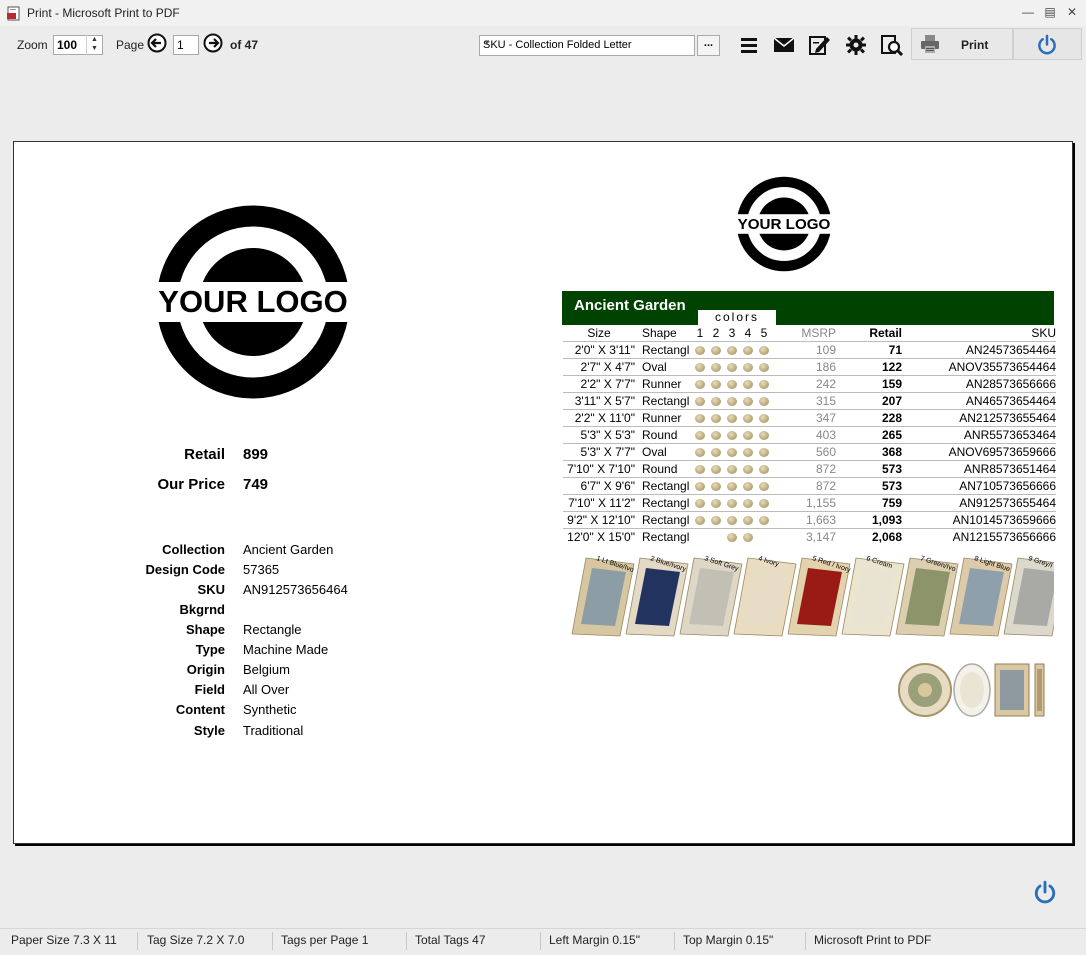 This screenshot has width=1086, height=955. Describe the element at coordinates (979, 469) in the screenshot. I see `cell-sku: ANR8573651464` at that location.